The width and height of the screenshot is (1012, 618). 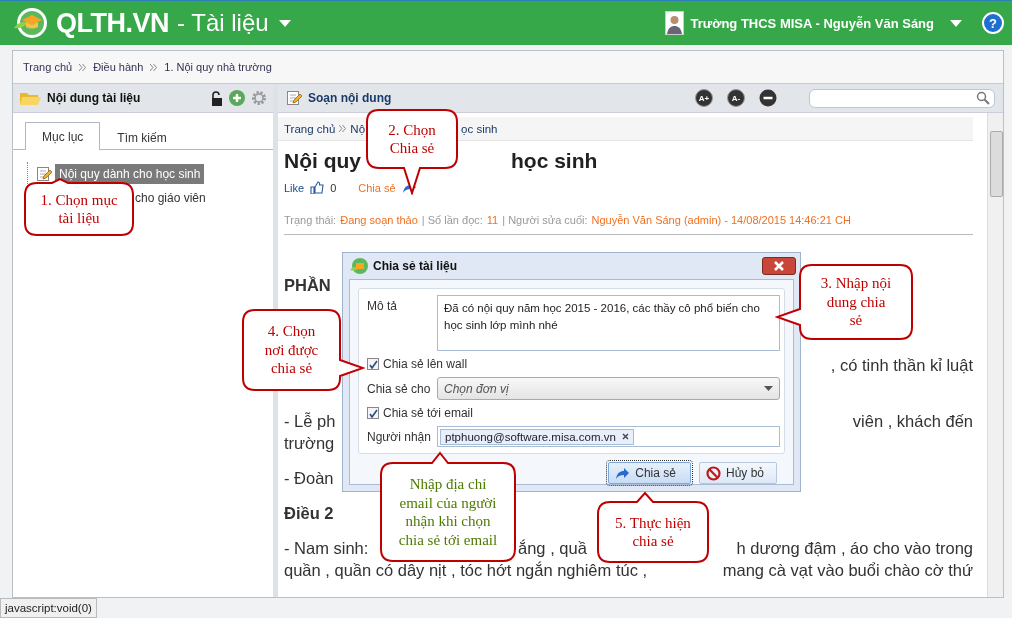 I want to click on prohibited-icon, so click(x=713, y=473).